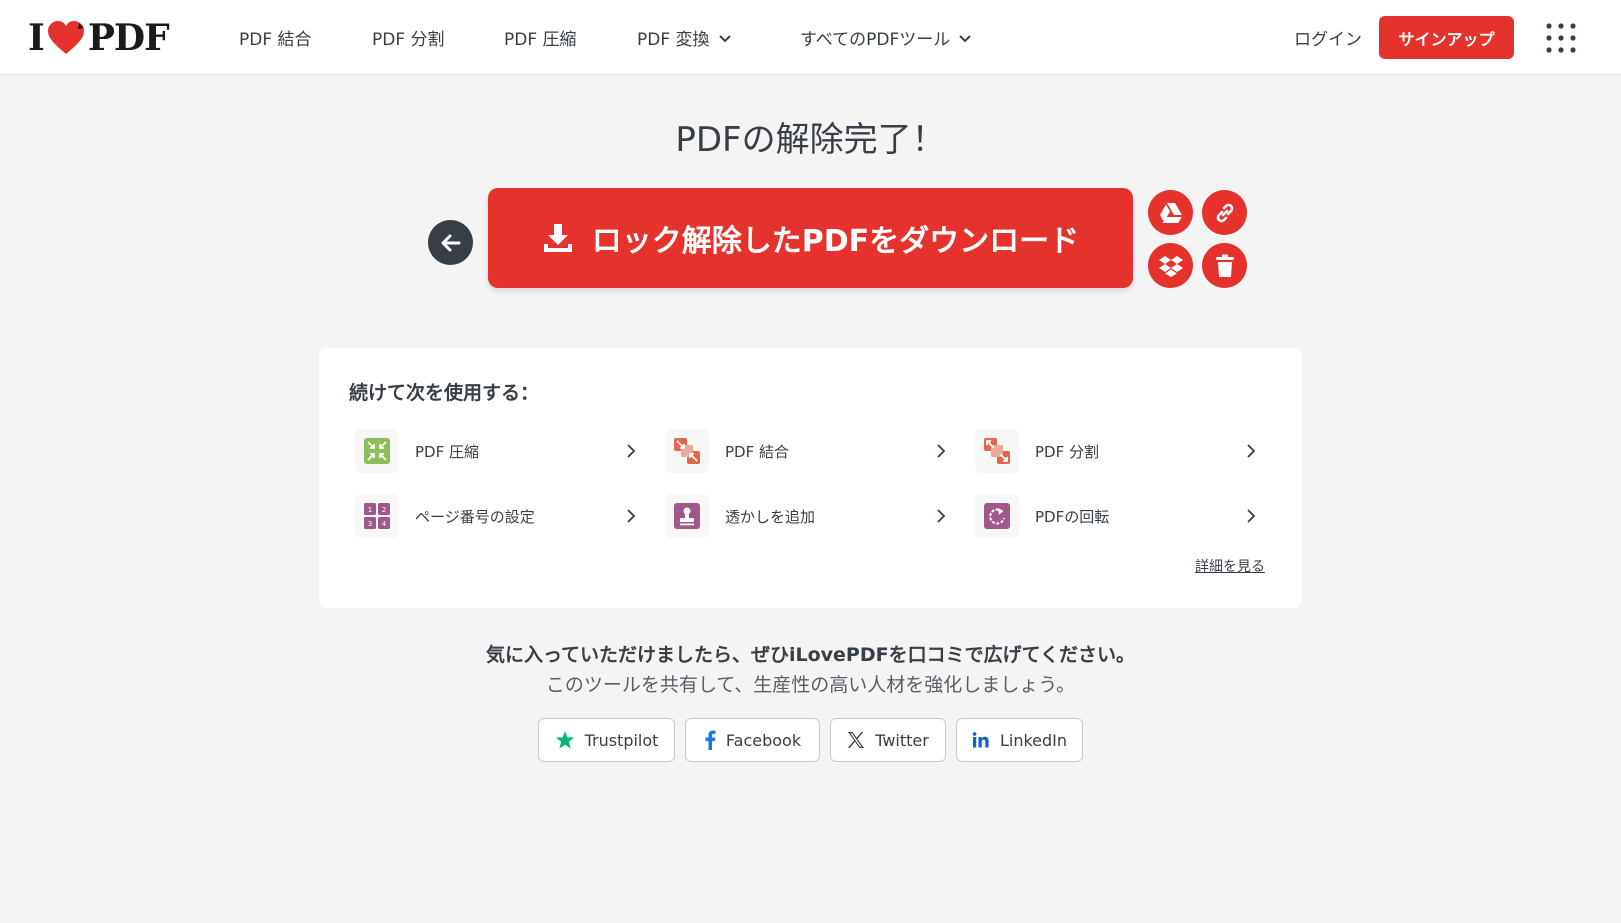  Describe the element at coordinates (757, 451) in the screenshot. I see `tool-merge-label: PDF 結合` at that location.